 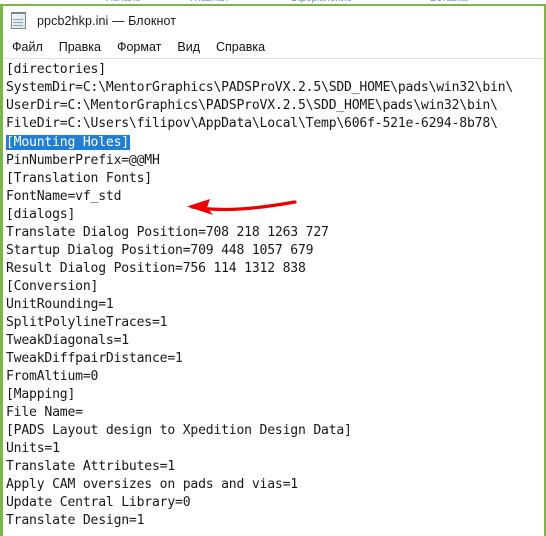 What do you see at coordinates (41, 394) in the screenshot?
I see `text-line: [Mapping]` at bounding box center [41, 394].